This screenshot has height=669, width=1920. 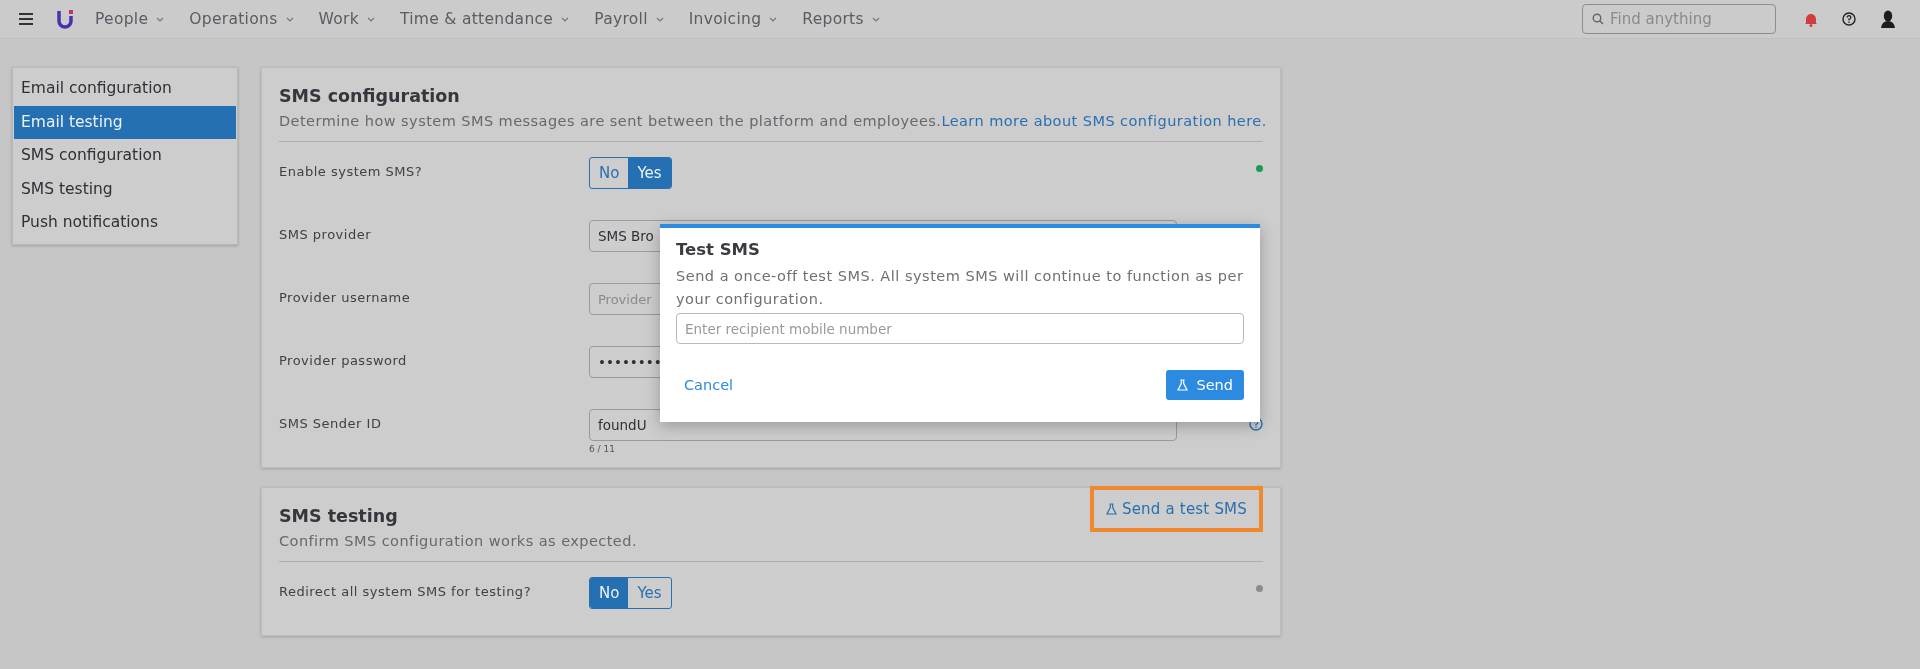 What do you see at coordinates (718, 249) in the screenshot?
I see `dialog-title: Test SMS` at bounding box center [718, 249].